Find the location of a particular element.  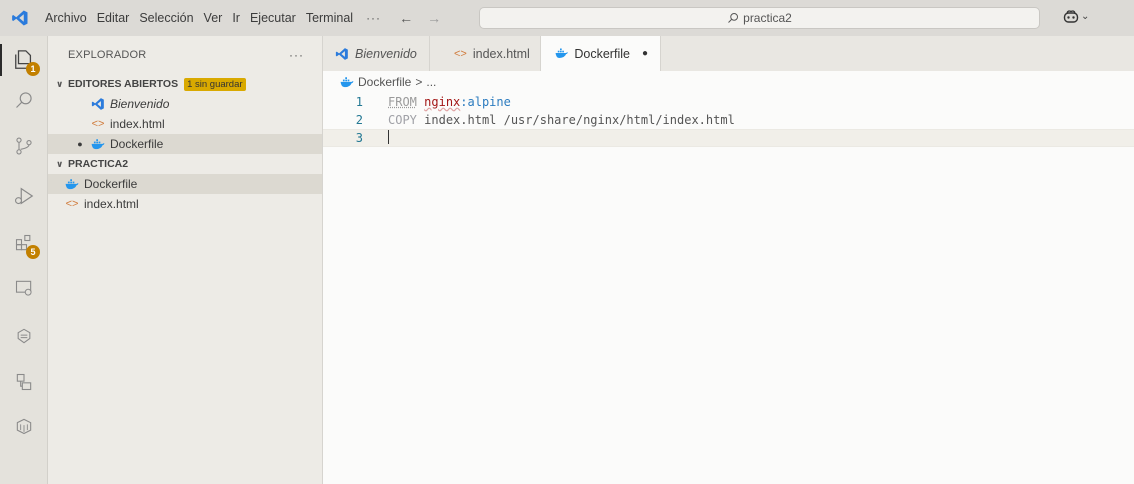

image-name: nginx is located at coordinates (442, 102).